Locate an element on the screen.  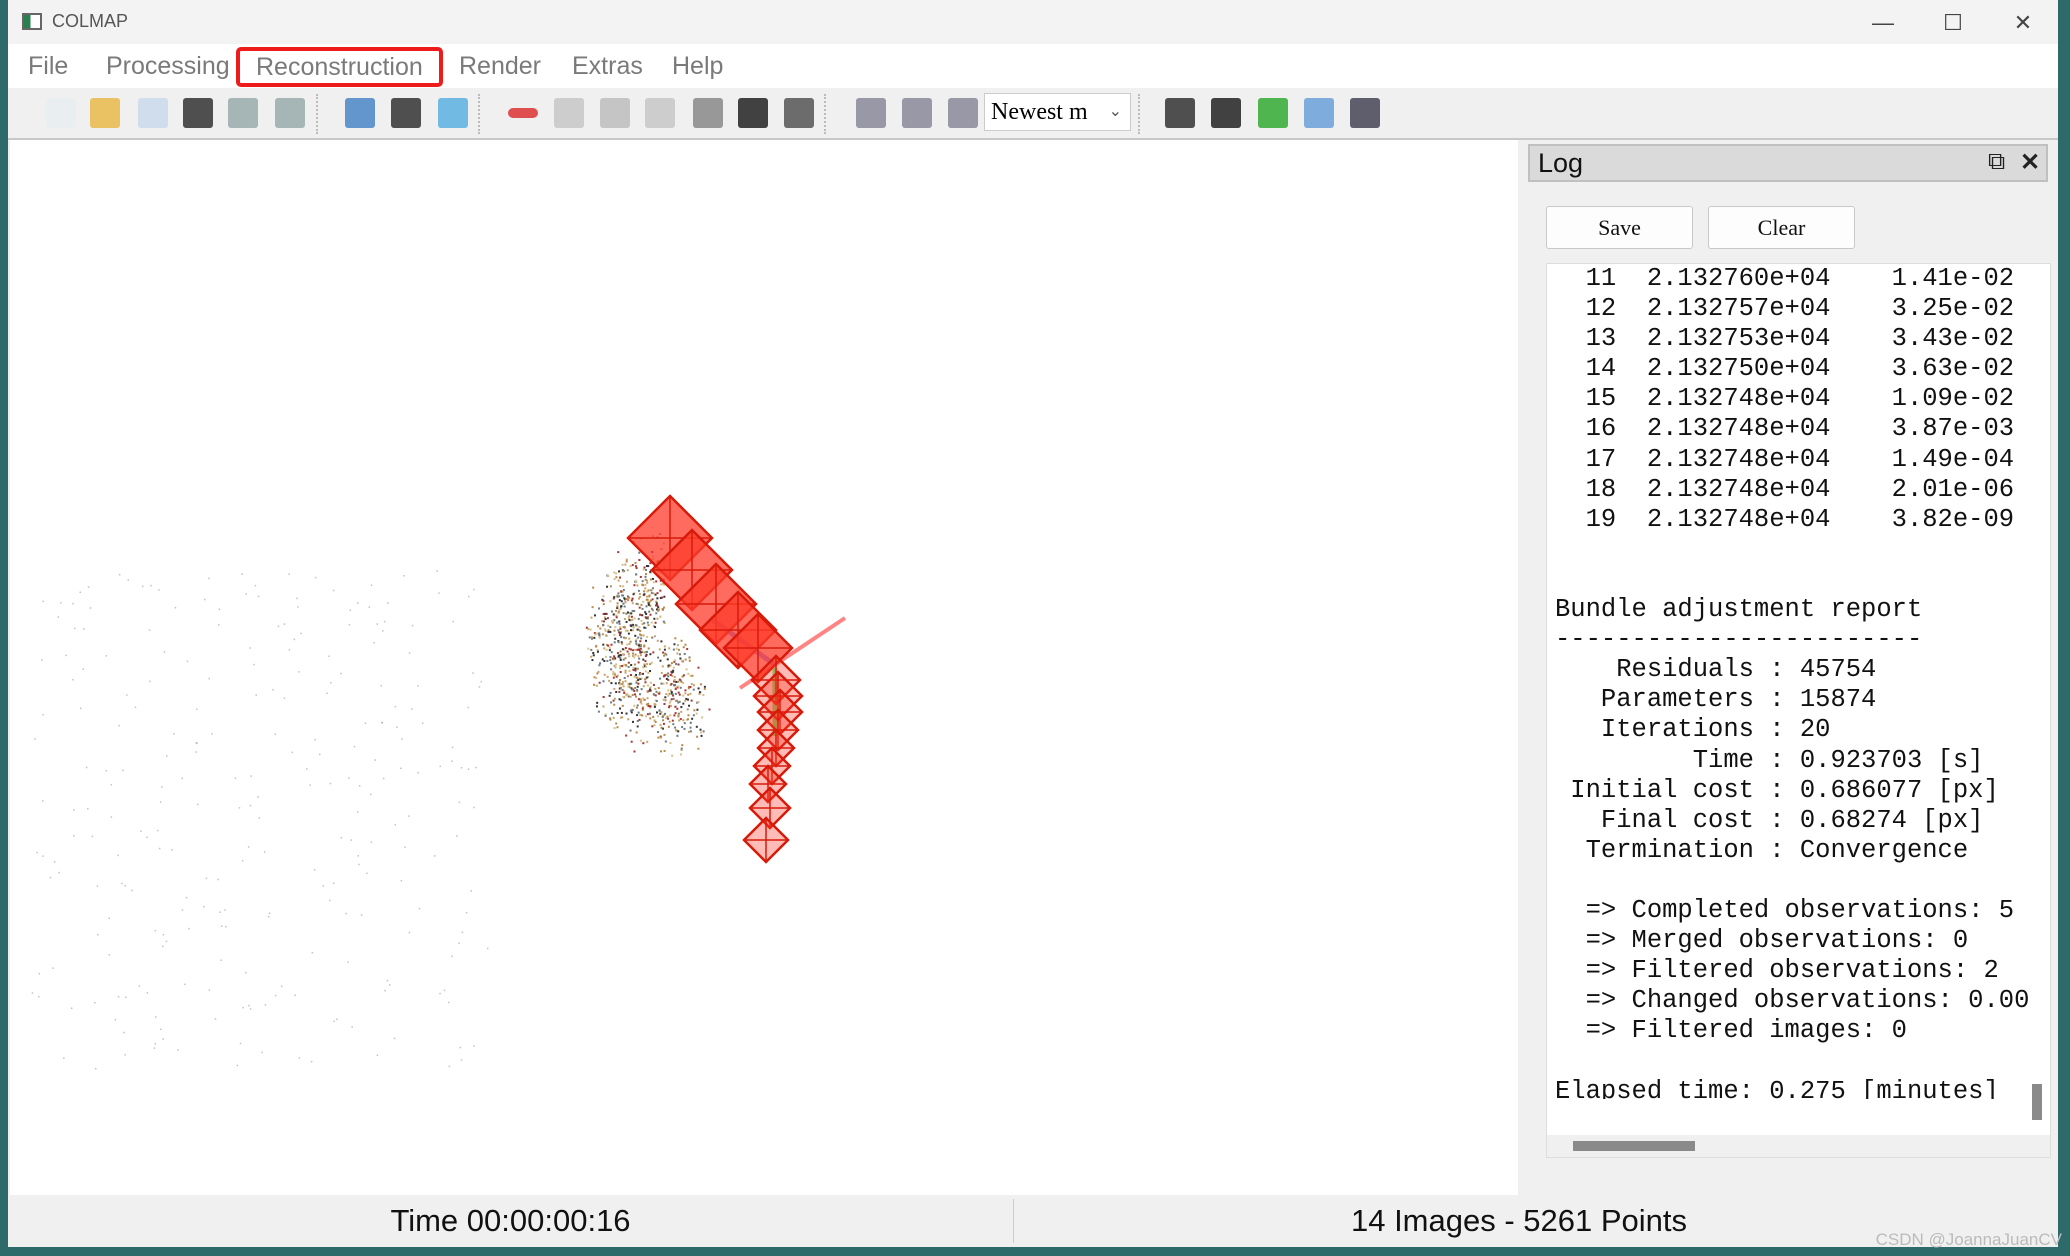
save-project-icon is located at coordinates (198, 113).